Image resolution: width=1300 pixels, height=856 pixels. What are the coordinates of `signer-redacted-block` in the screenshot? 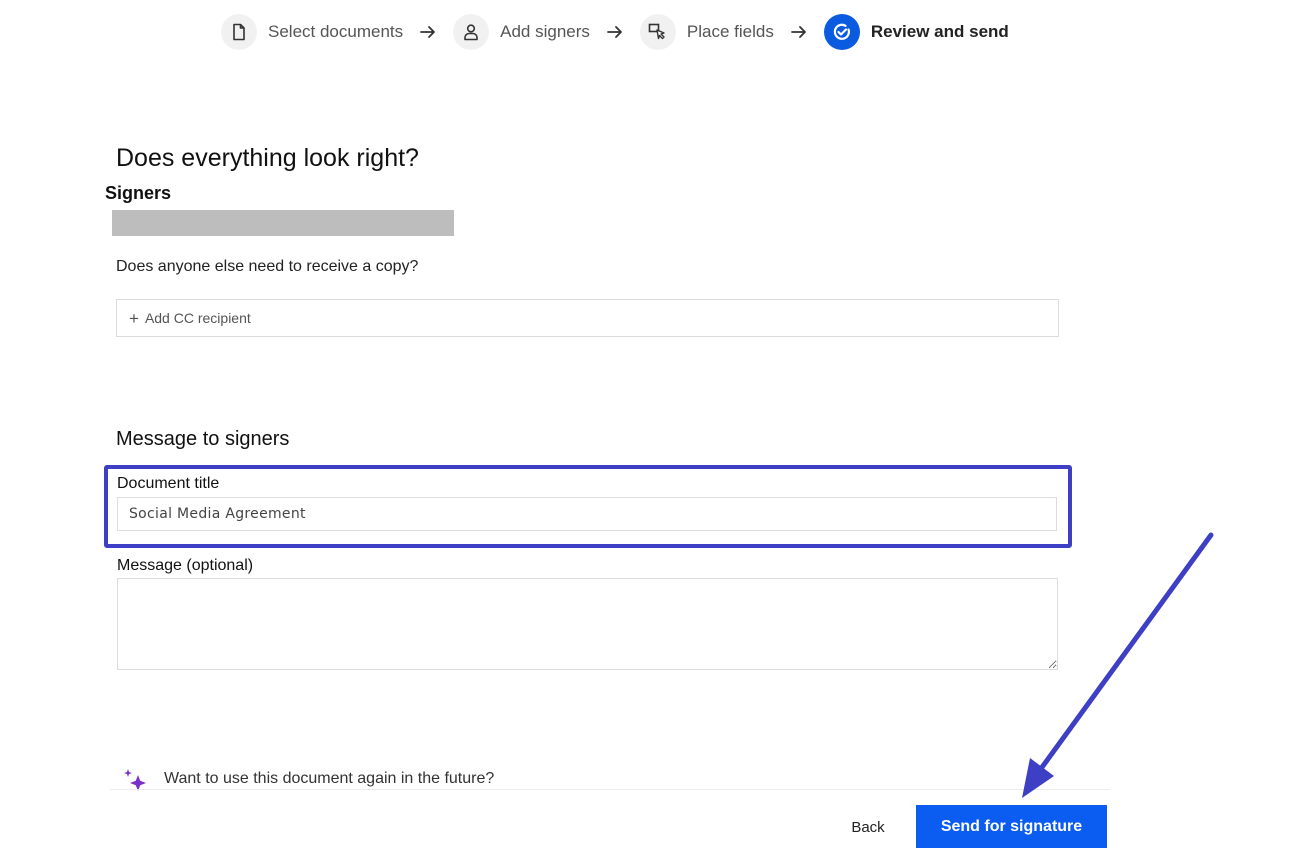 It's located at (283, 223).